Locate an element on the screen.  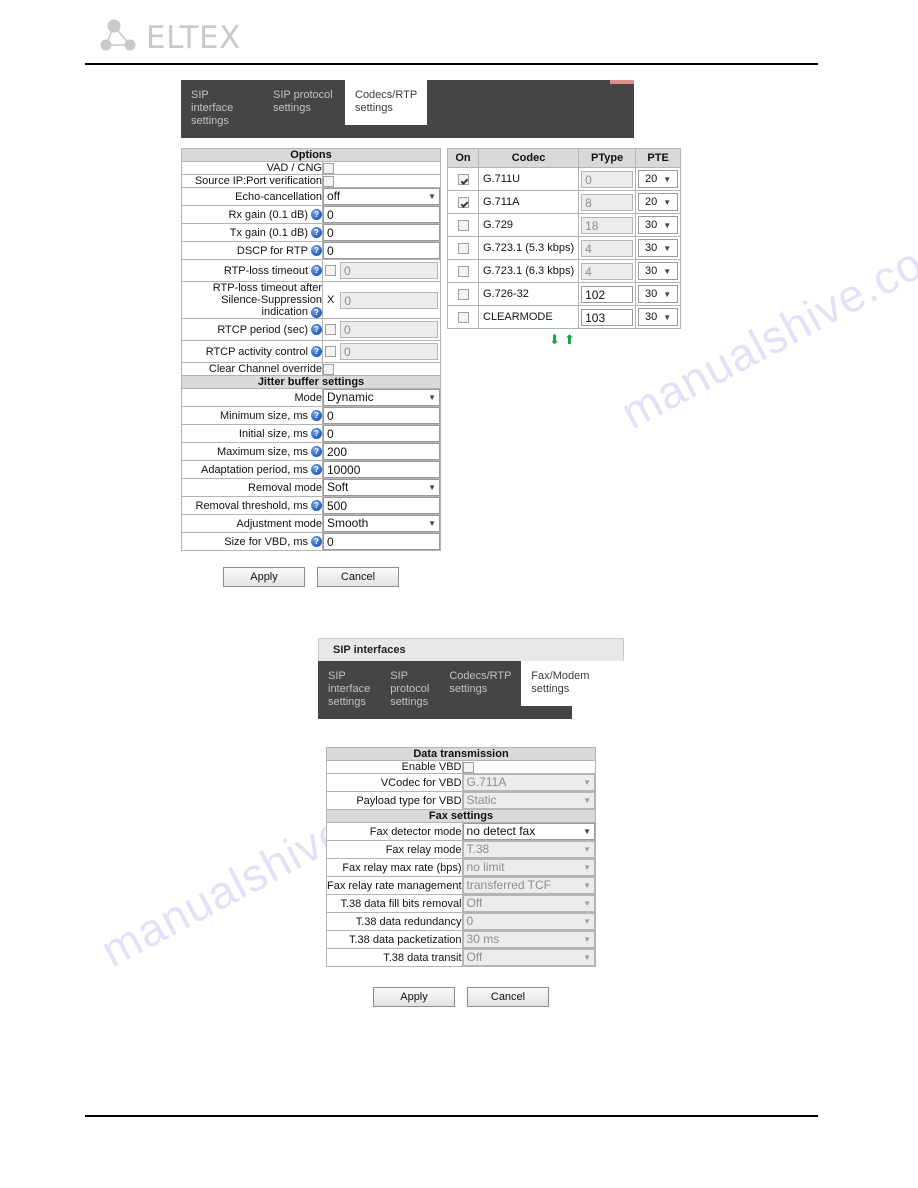
enable-vbd-checkbox is located at coordinates (468, 767).